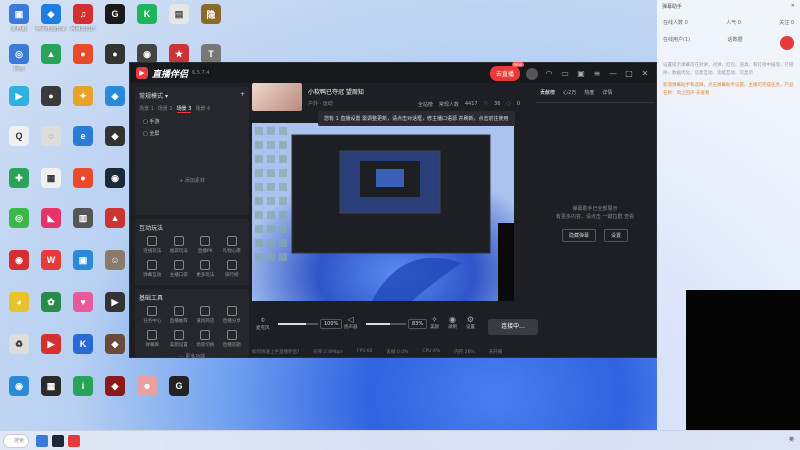  Describe the element at coordinates (184, 109) in the screenshot. I see `tab-scene-3: 场景 3` at that location.